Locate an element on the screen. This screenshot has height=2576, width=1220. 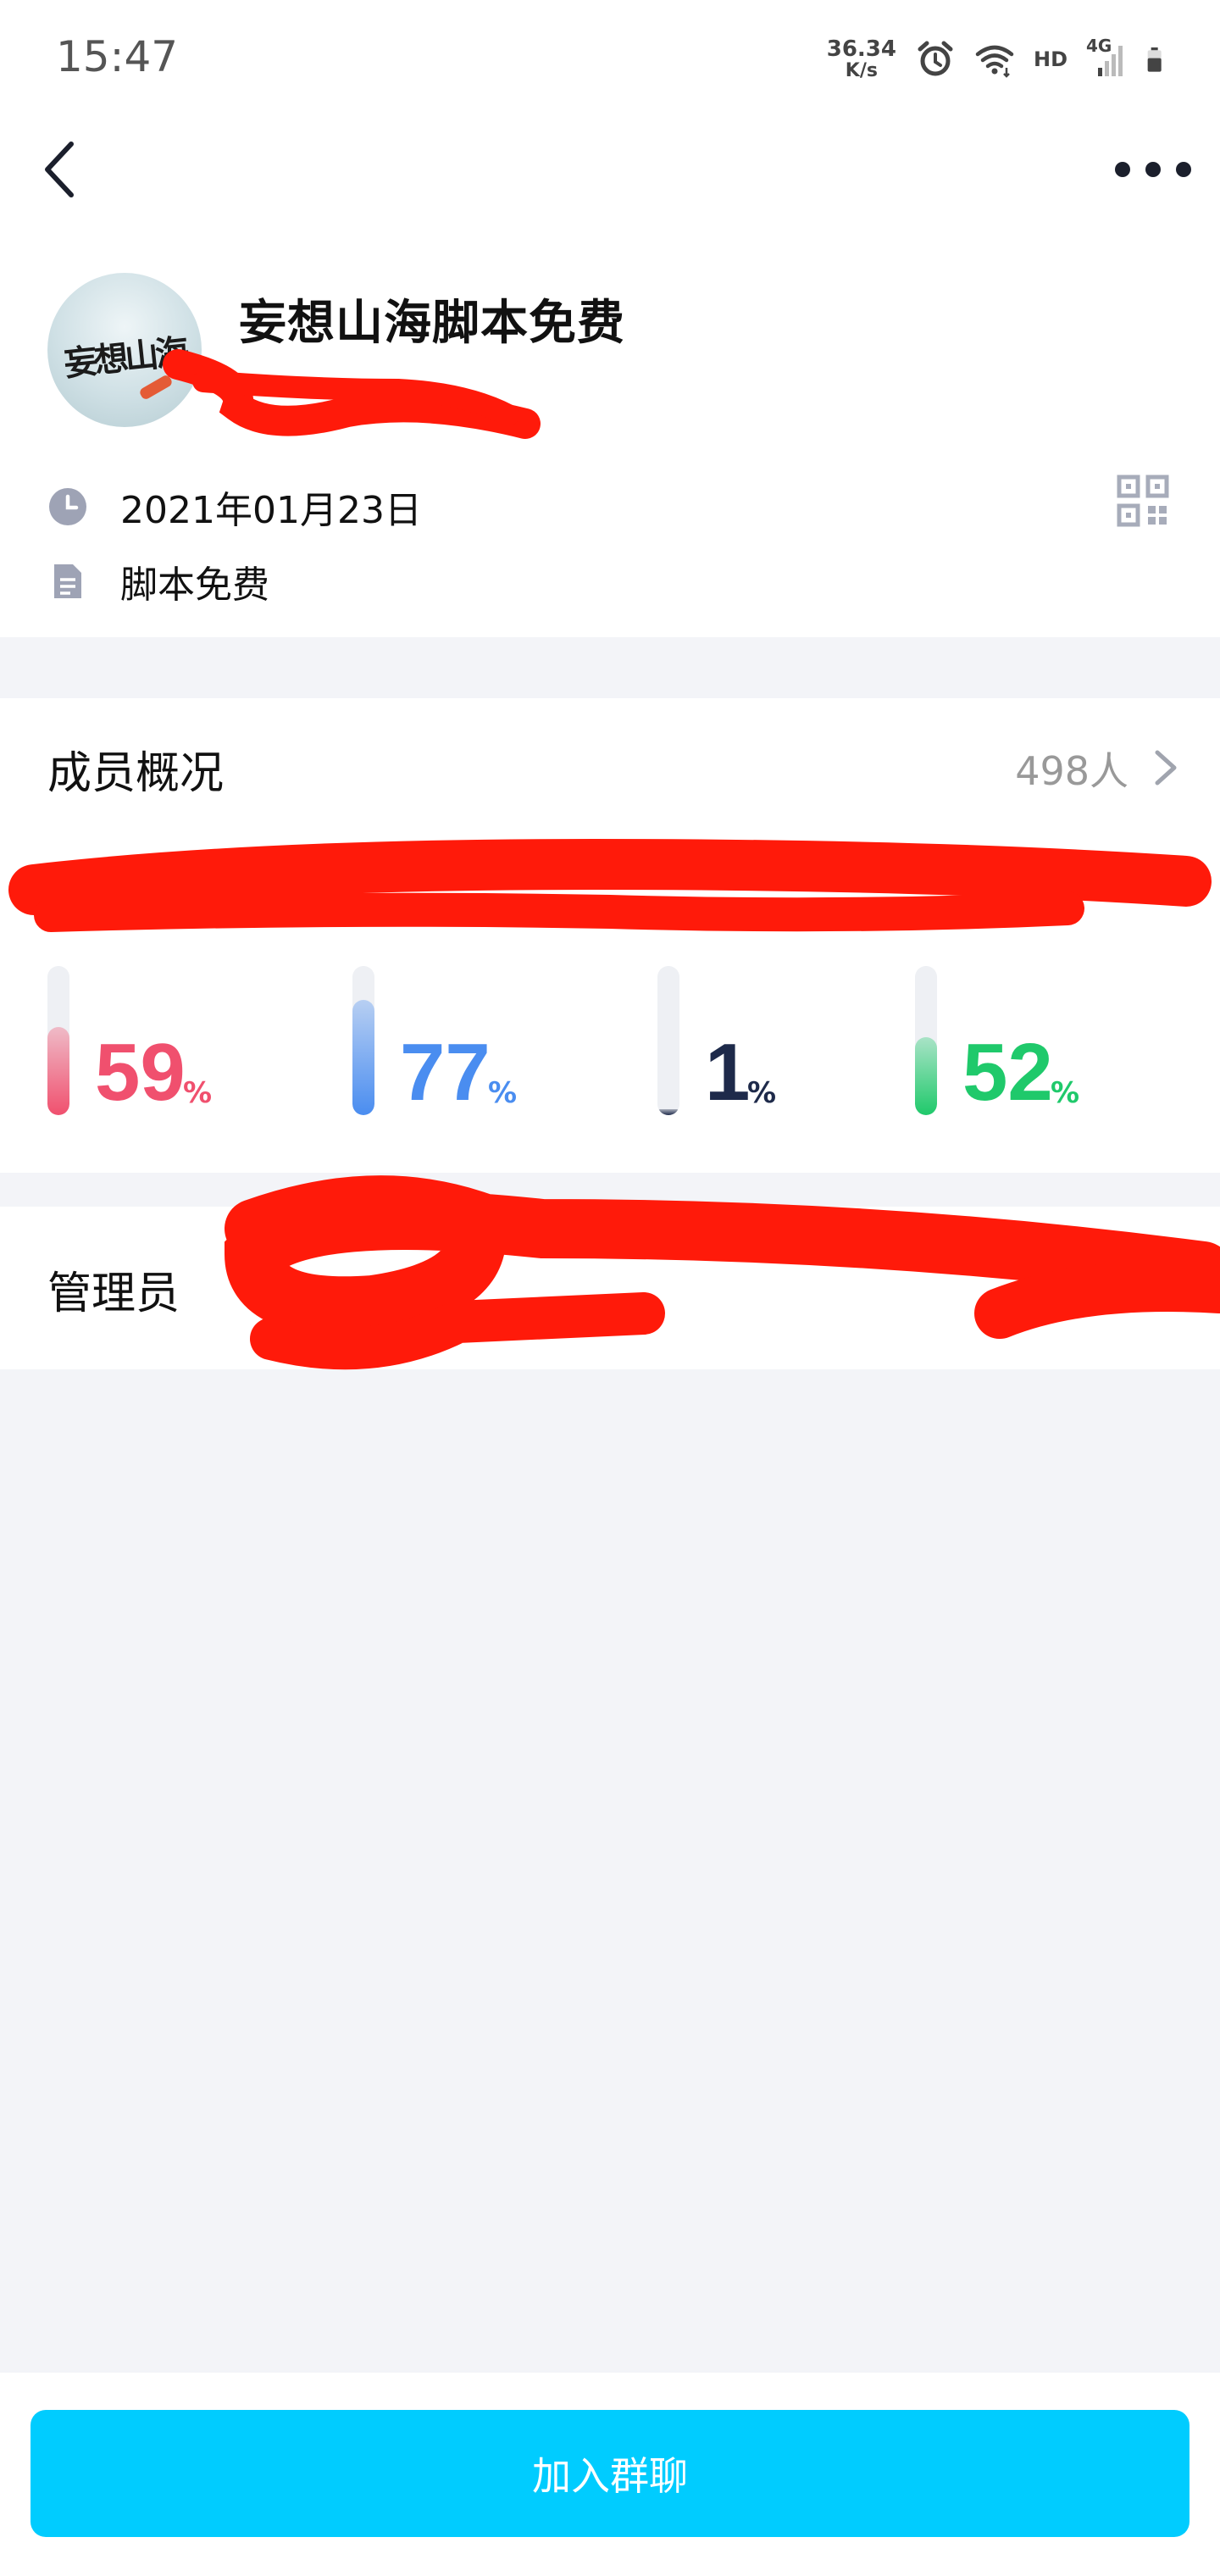
network-speed: 36.34 K/s is located at coordinates (861, 59).